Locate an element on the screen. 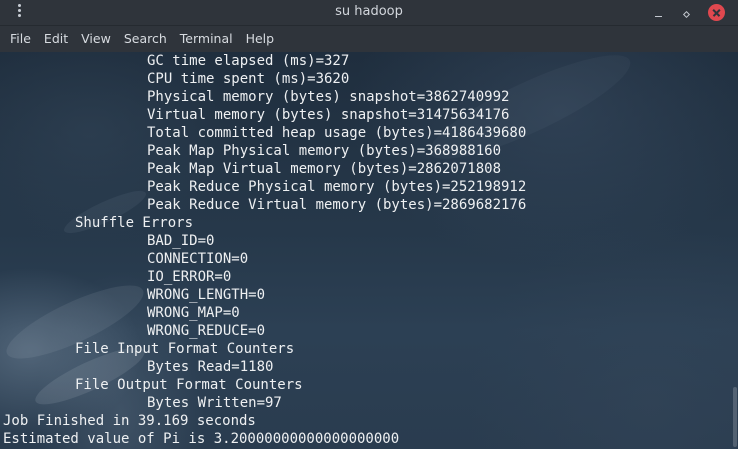 This screenshot has height=449, width=738. menu-view: View is located at coordinates (96, 39).